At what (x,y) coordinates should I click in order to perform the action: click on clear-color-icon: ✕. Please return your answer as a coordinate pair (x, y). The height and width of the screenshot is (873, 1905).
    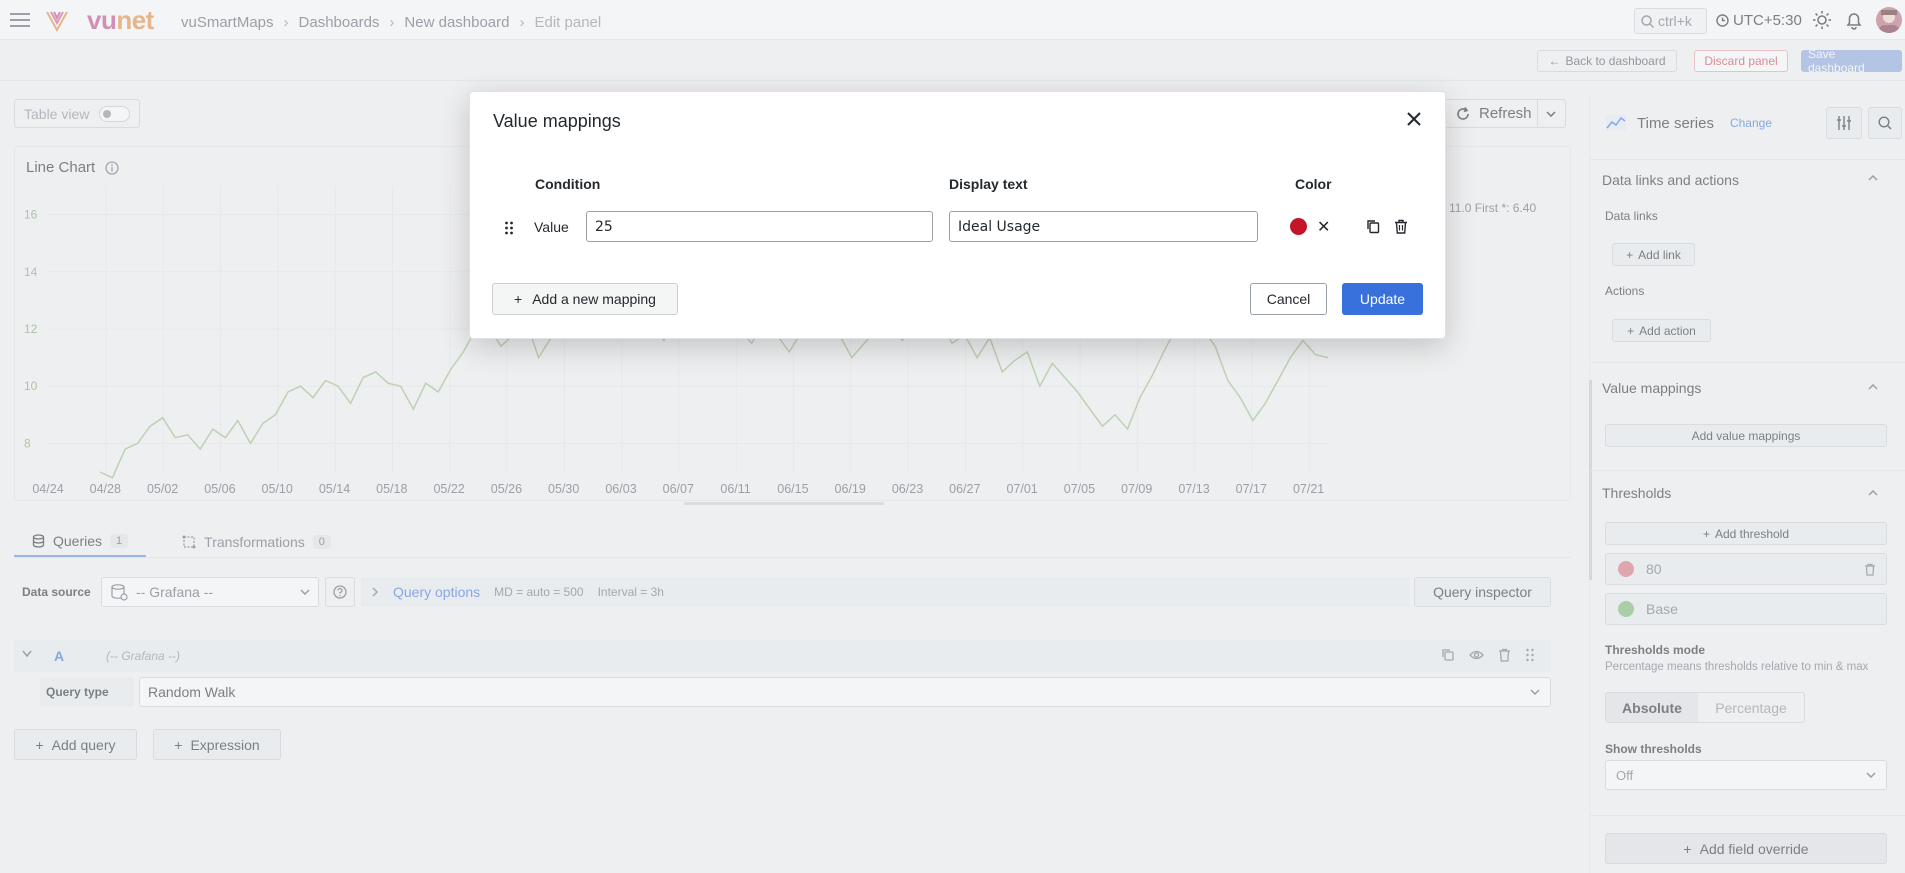
    Looking at the image, I should click on (1323, 227).